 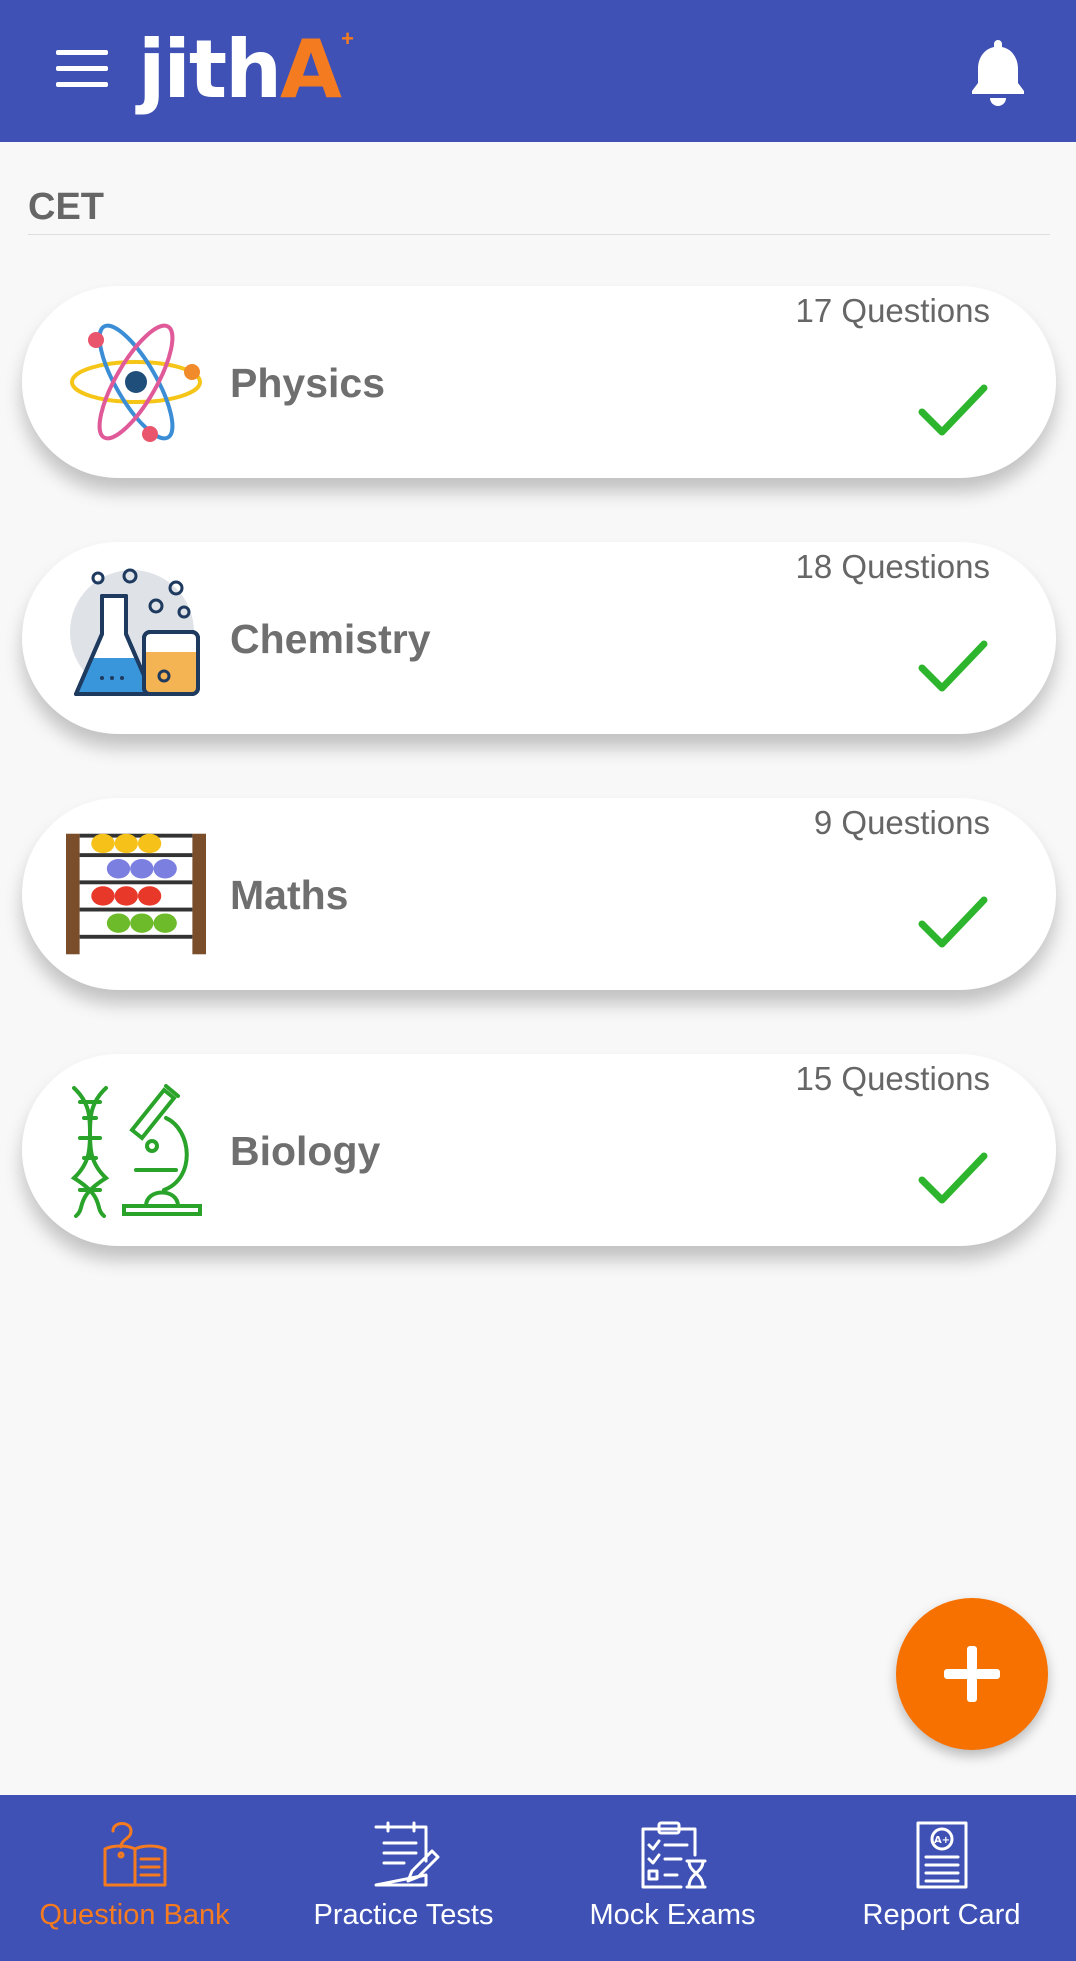 I want to click on question-count: 9 Questions, so click(x=901, y=822).